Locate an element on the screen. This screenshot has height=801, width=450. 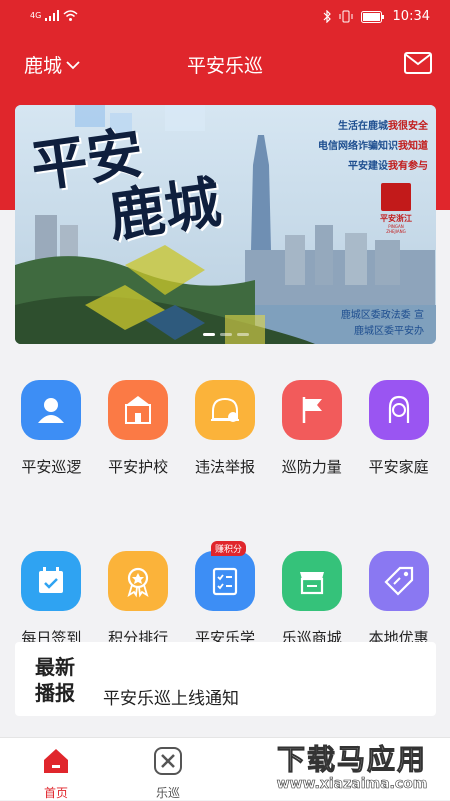
feature-checkin: 每日签到 is located at coordinates (51, 594).